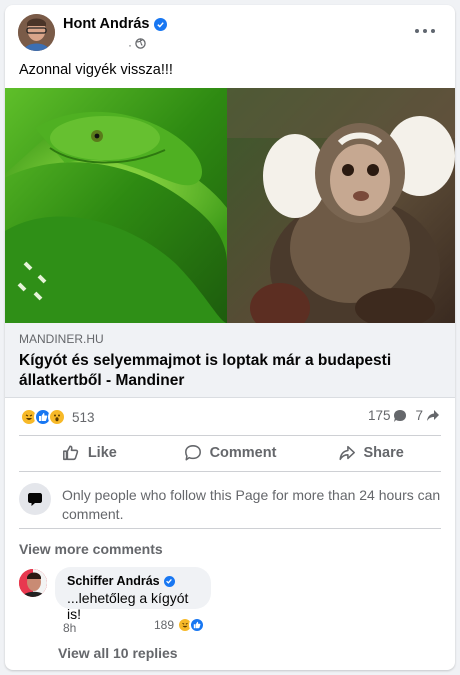 This screenshot has height=675, width=460. I want to click on like-button: Like, so click(89, 453).